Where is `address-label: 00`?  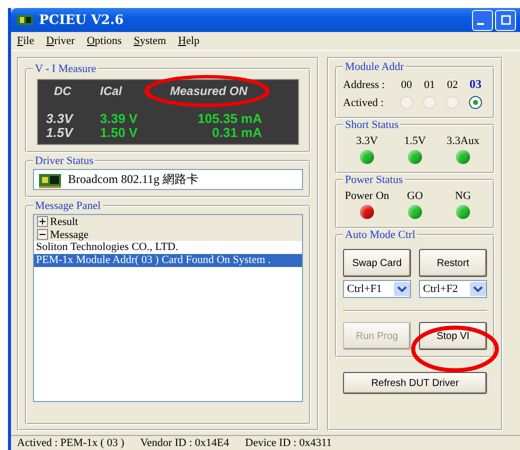
address-label: 00 is located at coordinates (406, 84).